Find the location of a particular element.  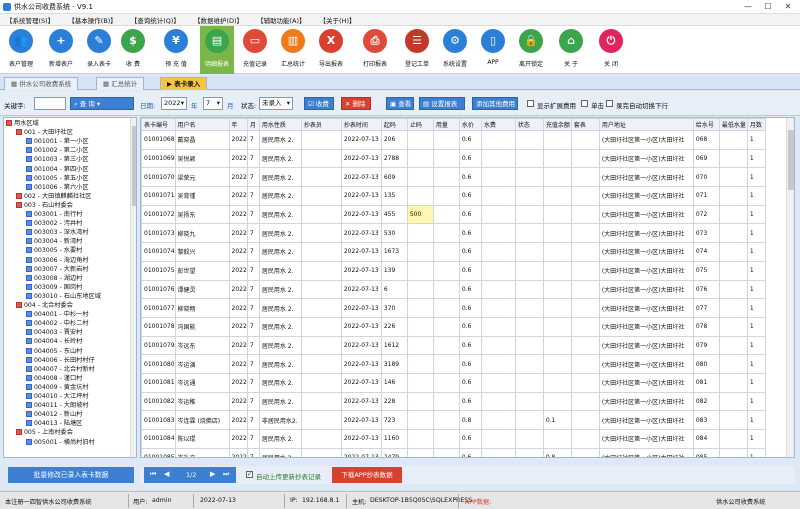

close-window-button: ✕ is located at coordinates (788, 7).